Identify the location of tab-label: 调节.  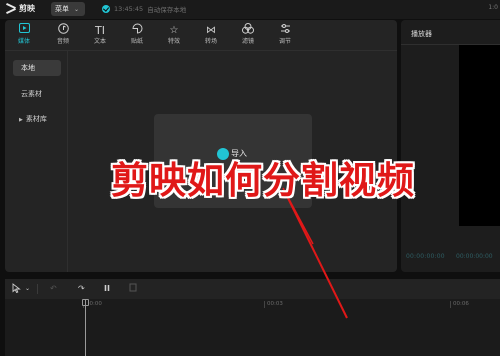
(284, 41).